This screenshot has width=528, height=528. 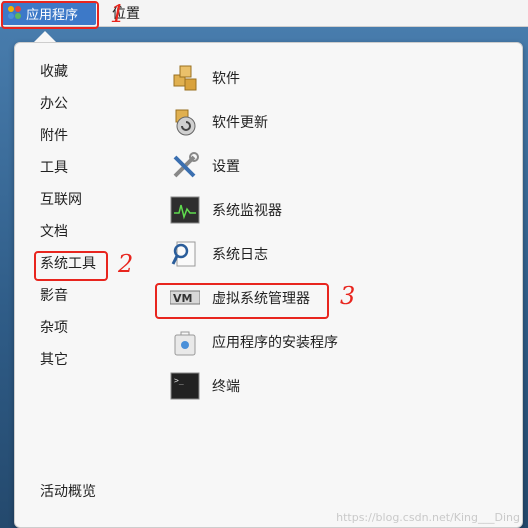 What do you see at coordinates (247, 211) in the screenshot?
I see `app-system-monitor-label: 系统监视器` at bounding box center [247, 211].